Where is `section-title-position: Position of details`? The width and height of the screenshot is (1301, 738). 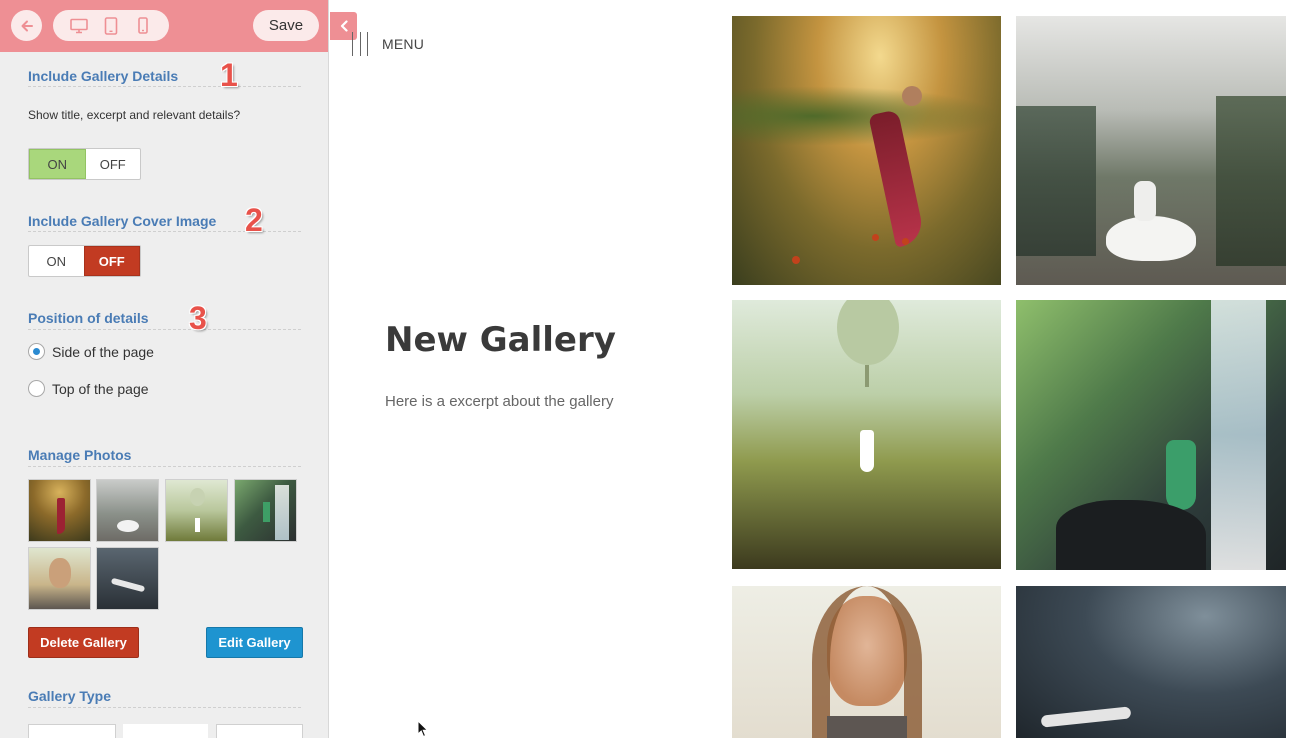
section-title-position: Position of details is located at coordinates (88, 318).